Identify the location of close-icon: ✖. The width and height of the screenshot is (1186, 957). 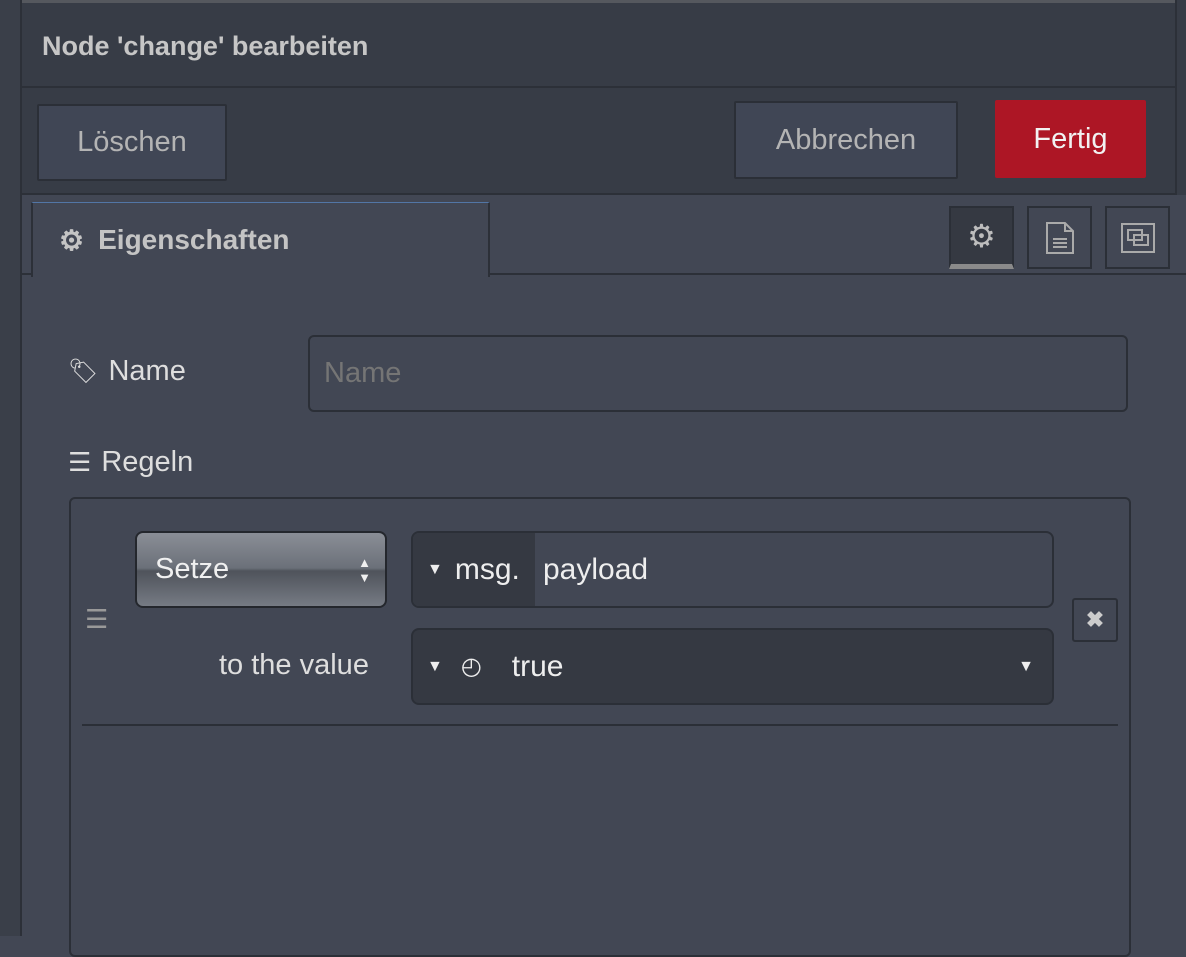
(1095, 619).